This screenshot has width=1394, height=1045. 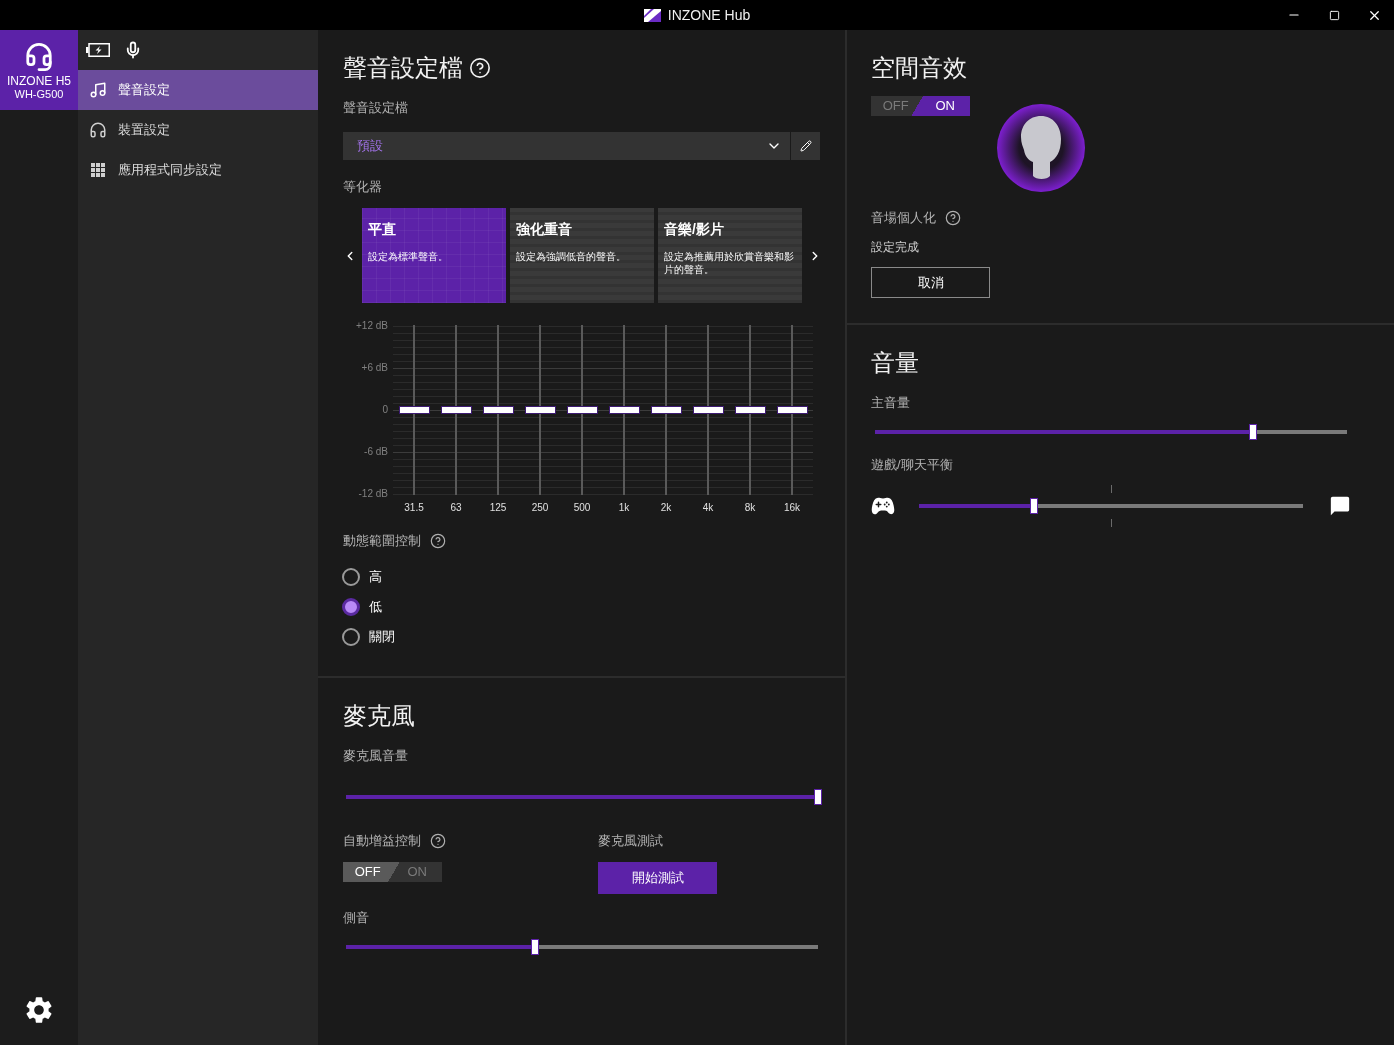 What do you see at coordinates (930, 282) in the screenshot?
I see `cancel-button: 取消` at bounding box center [930, 282].